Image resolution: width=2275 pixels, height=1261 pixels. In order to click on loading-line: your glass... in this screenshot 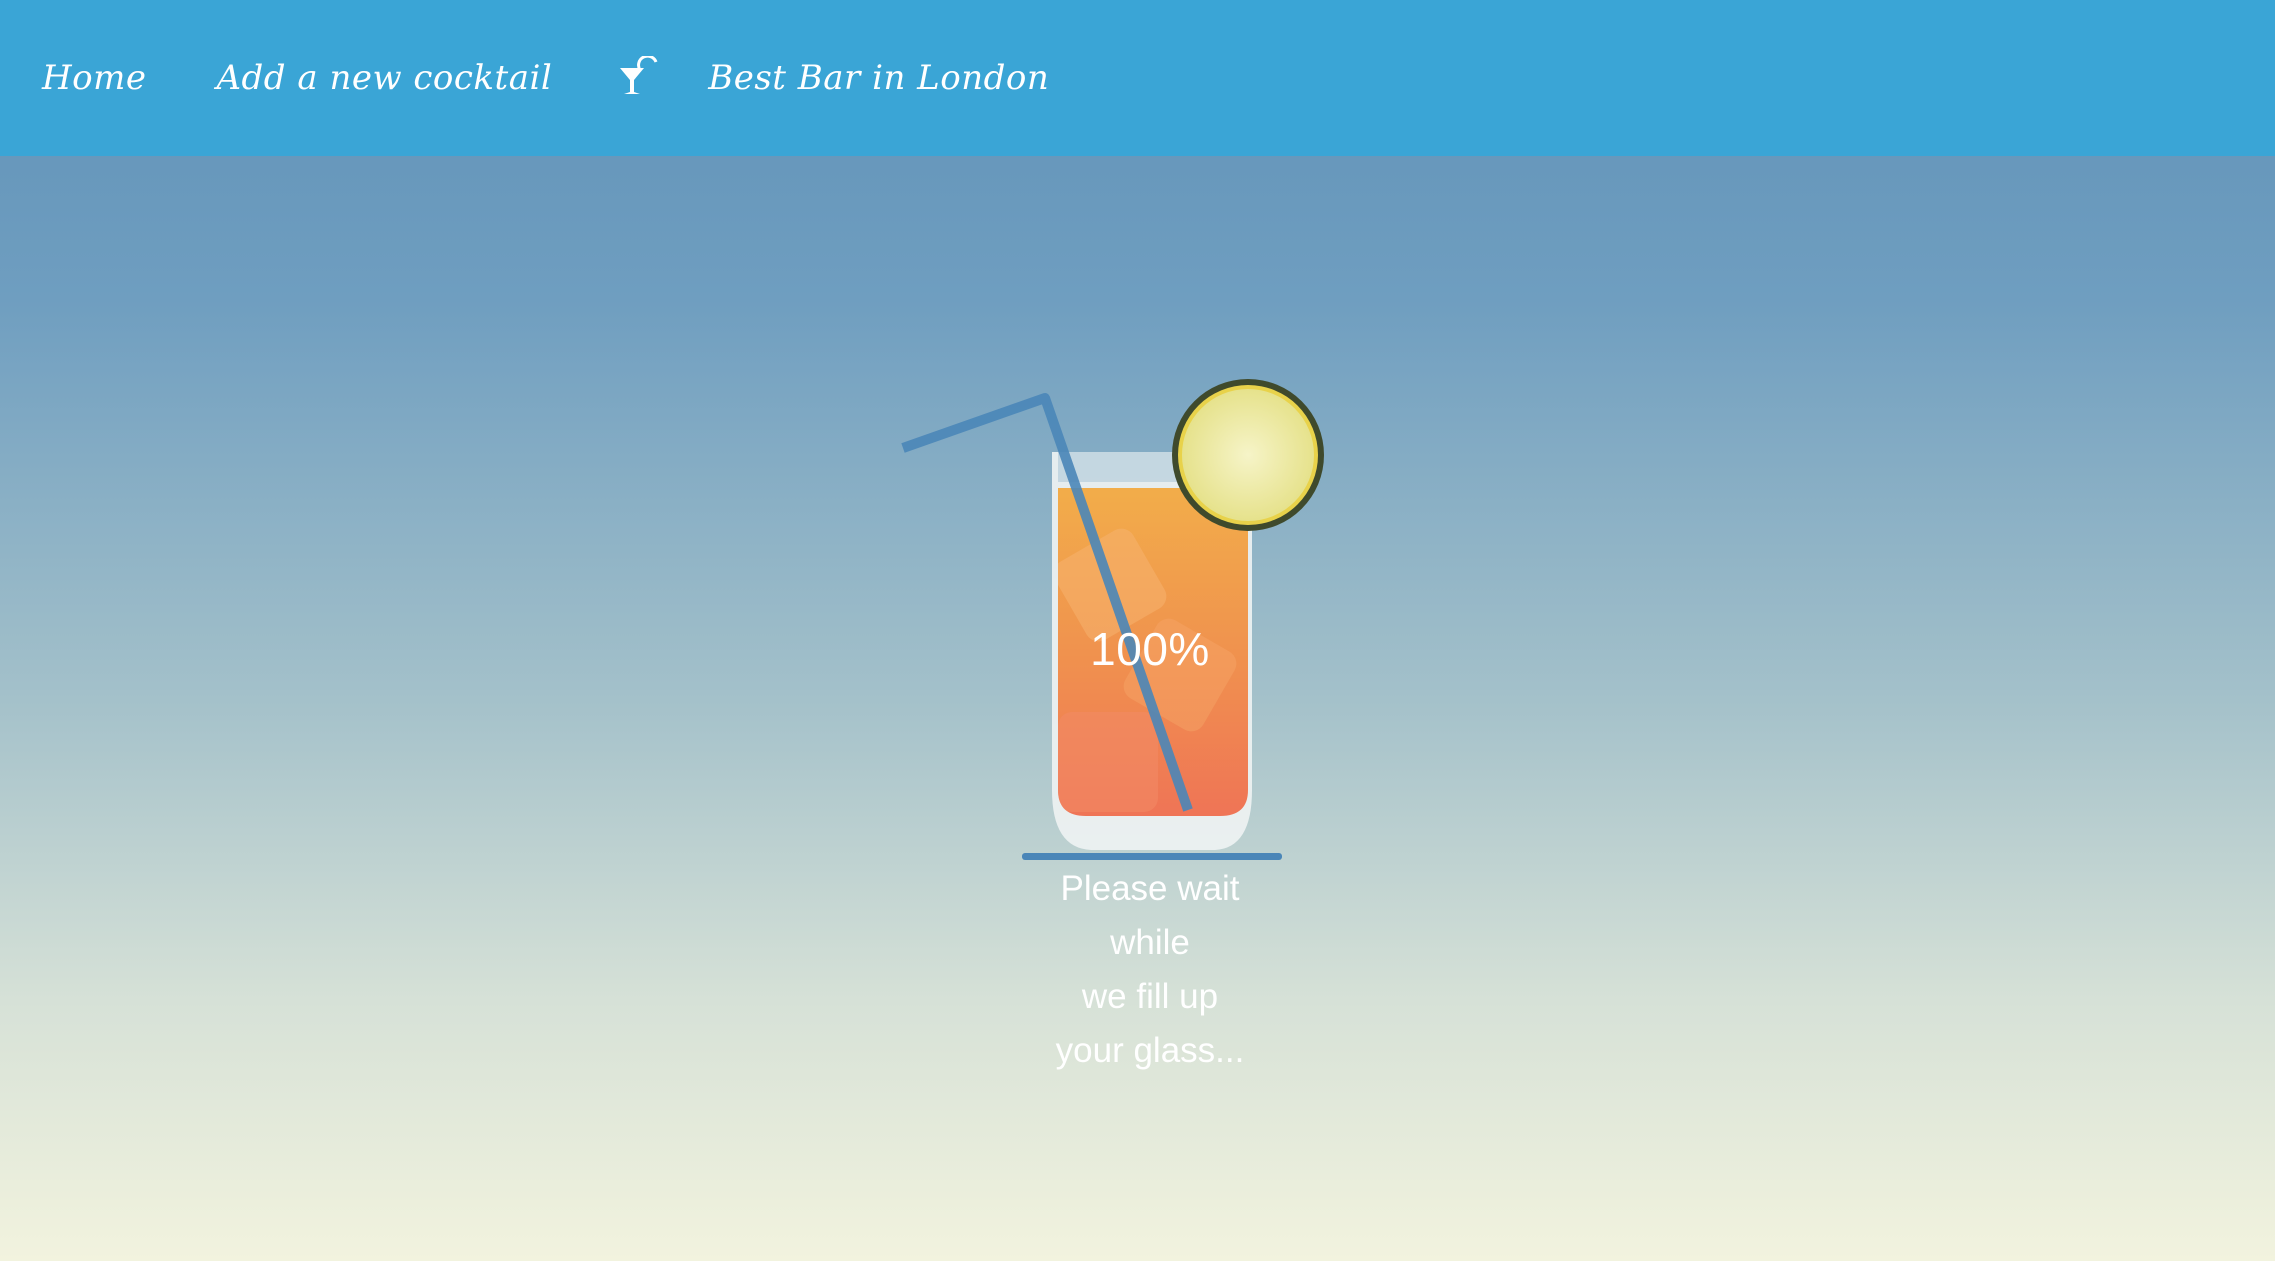, I will do `click(1150, 1050)`.